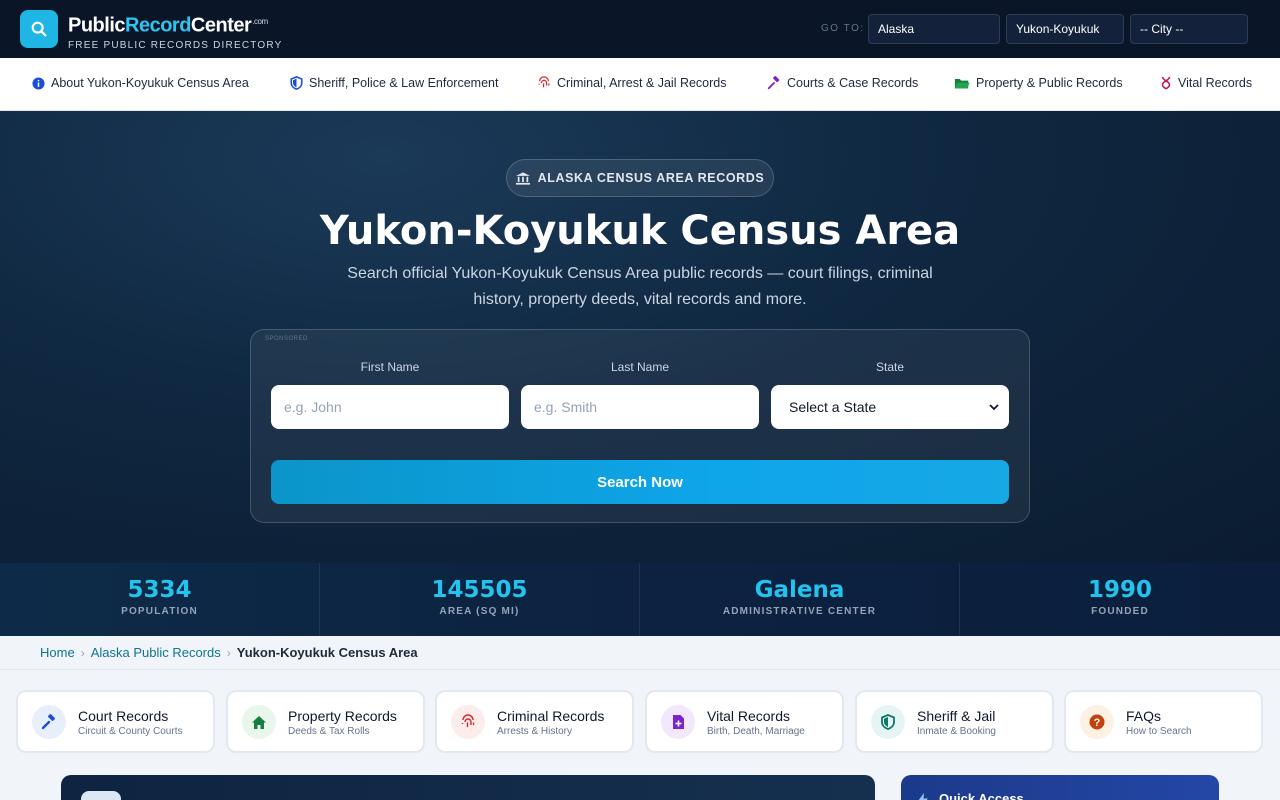 The width and height of the screenshot is (1280, 800). I want to click on category-title: Court Records, so click(123, 716).